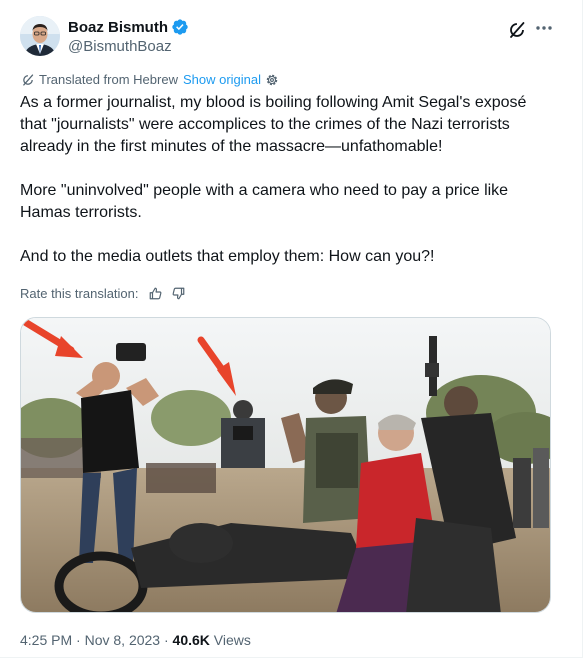  Describe the element at coordinates (517, 30) in the screenshot. I see `grok-icon` at that location.